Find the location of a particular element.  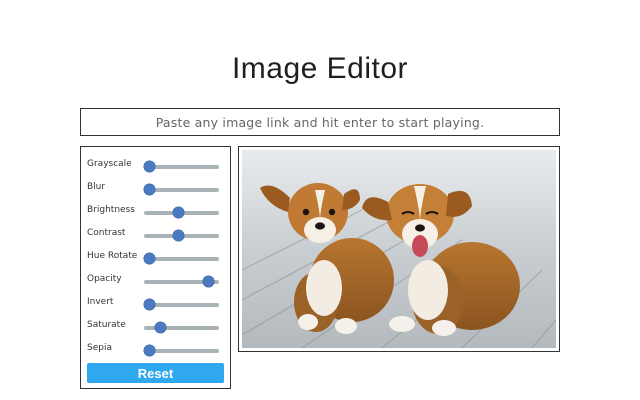

filter-row-grayscale: Grayscale is located at coordinates (157, 167).